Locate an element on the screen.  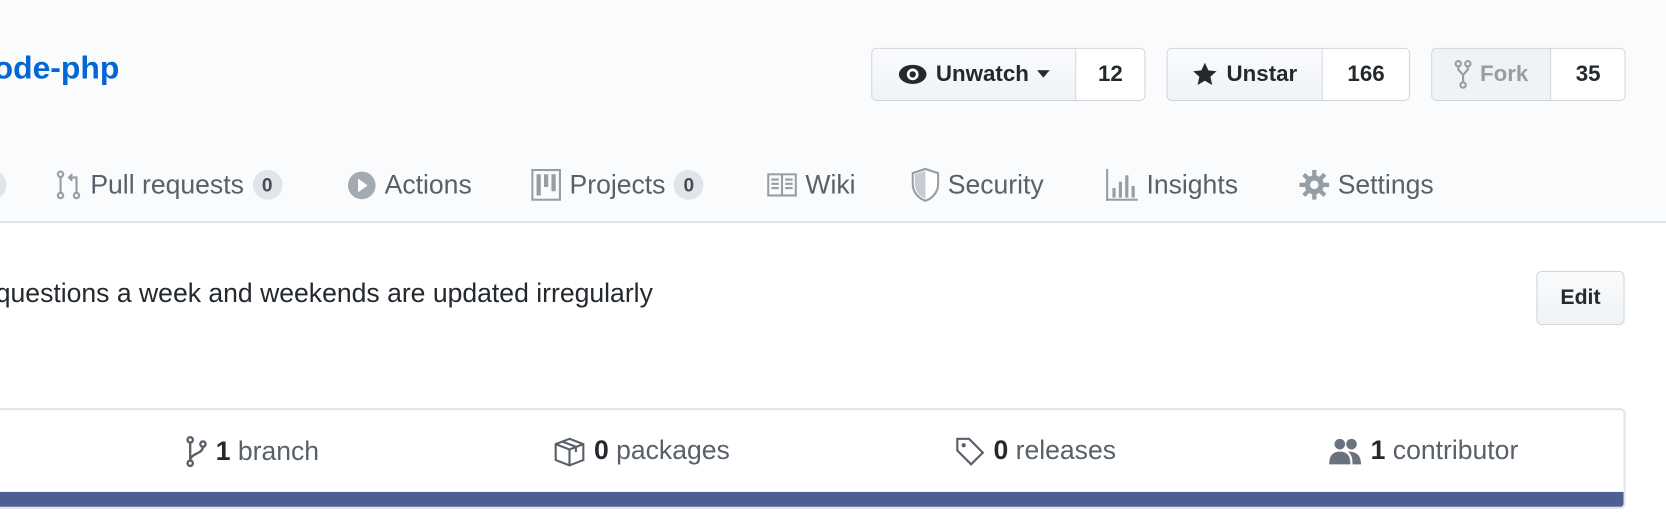
book-icon is located at coordinates (782, 185).